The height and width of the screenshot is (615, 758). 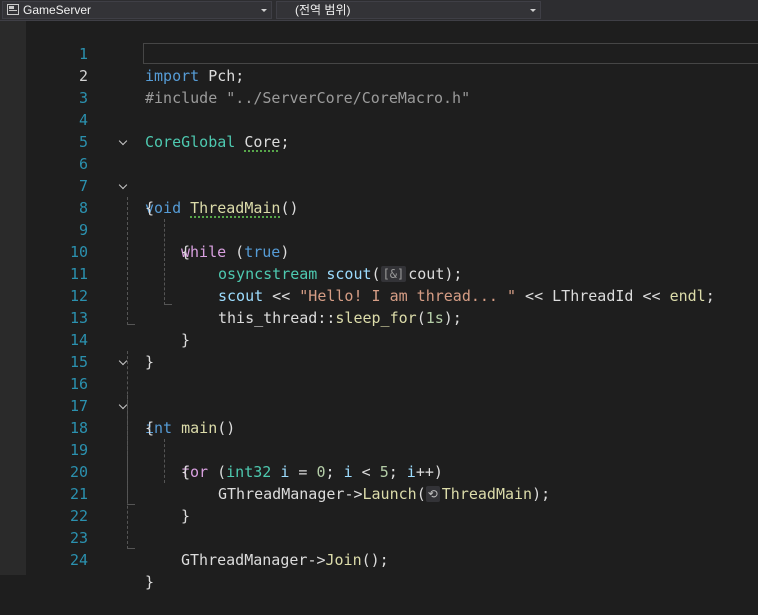 I want to click on code-line: 21 }, so click(x=379, y=493).